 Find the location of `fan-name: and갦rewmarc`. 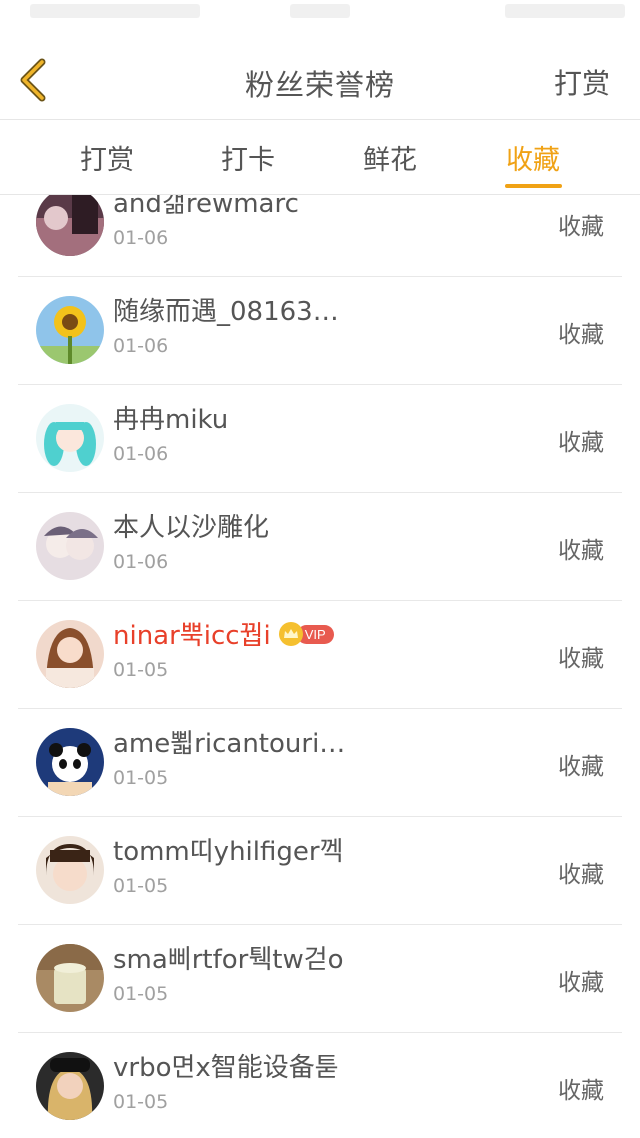

fan-name: and갦rewmarc is located at coordinates (206, 207).